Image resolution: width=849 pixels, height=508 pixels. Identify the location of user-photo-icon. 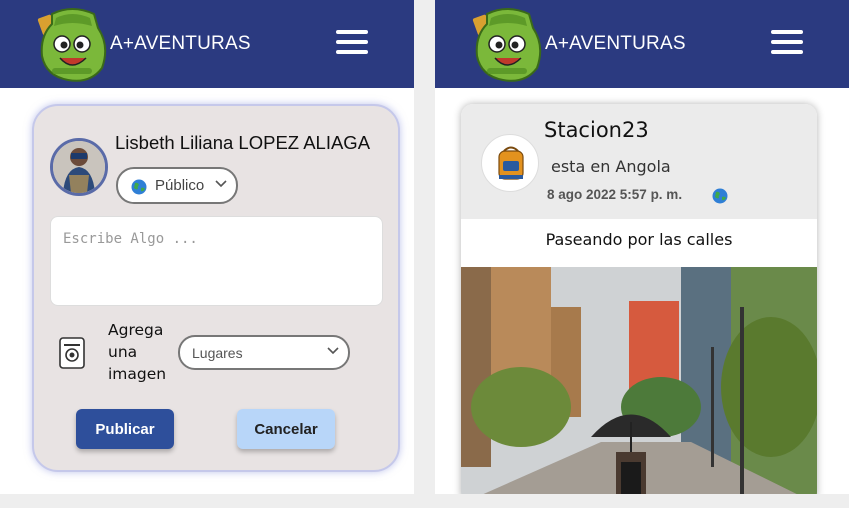
(79, 167).